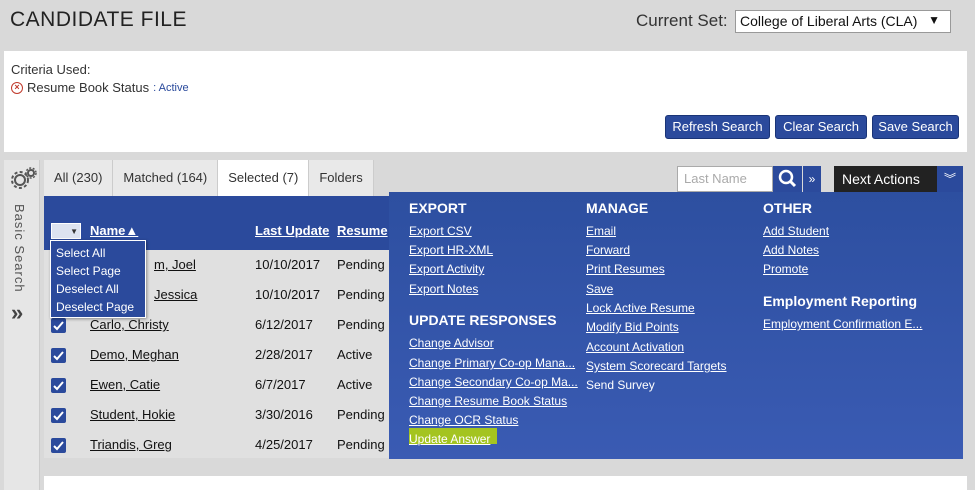 The image size is (975, 490). Describe the element at coordinates (635, 347) in the screenshot. I see `action-account-activation: Account Activation` at that location.